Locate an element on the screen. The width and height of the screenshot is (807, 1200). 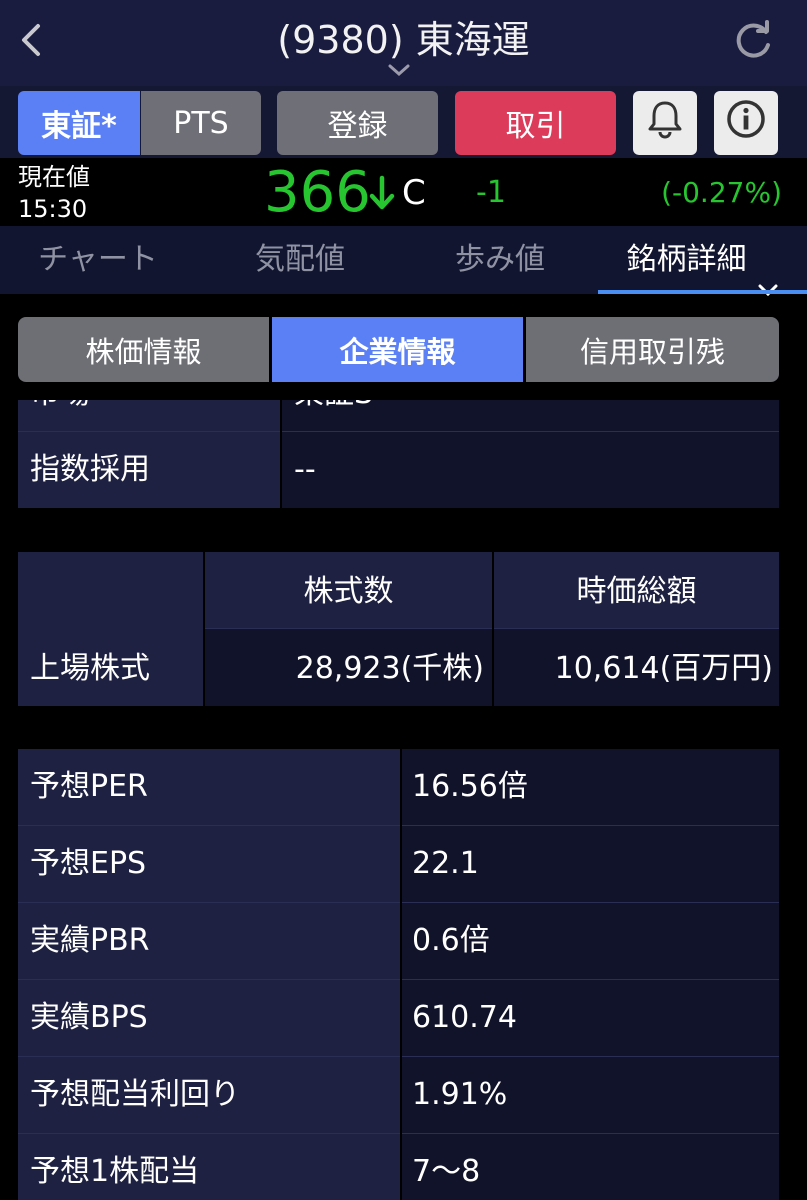
table-row: 予想PER 16.56倍 is located at coordinates (398, 787).